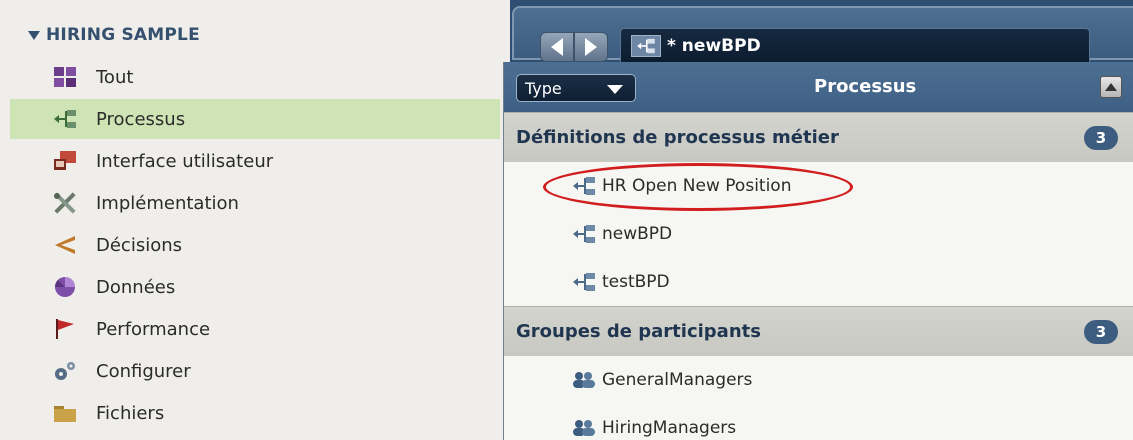  What do you see at coordinates (255, 77) in the screenshot?
I see `sidebar-item-tout: Tout` at bounding box center [255, 77].